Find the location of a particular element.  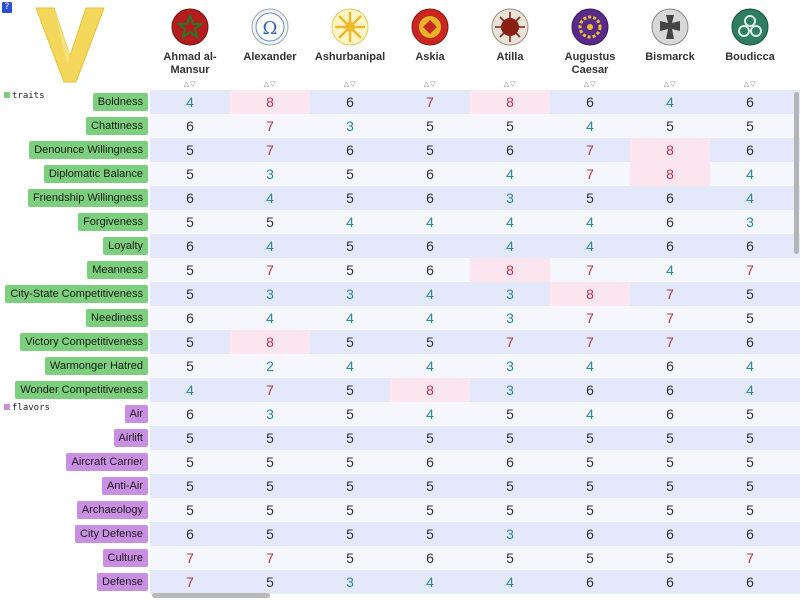

table-row: Culture 7 7 5 6 5 5 5 7 is located at coordinates (400, 558).